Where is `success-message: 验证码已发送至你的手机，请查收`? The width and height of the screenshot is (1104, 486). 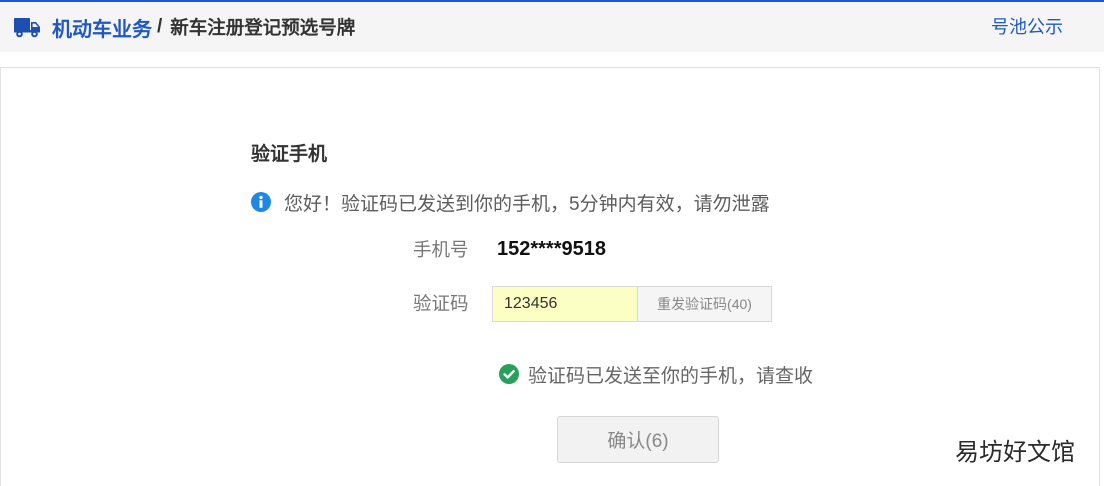 success-message: 验证码已发送至你的手机，请查收 is located at coordinates (656, 374).